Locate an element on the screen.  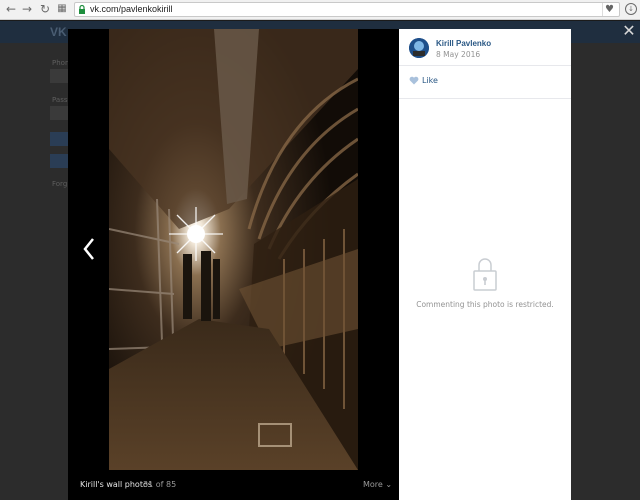
author-name-link: Kirill Pavlenko is located at coordinates (463, 43).